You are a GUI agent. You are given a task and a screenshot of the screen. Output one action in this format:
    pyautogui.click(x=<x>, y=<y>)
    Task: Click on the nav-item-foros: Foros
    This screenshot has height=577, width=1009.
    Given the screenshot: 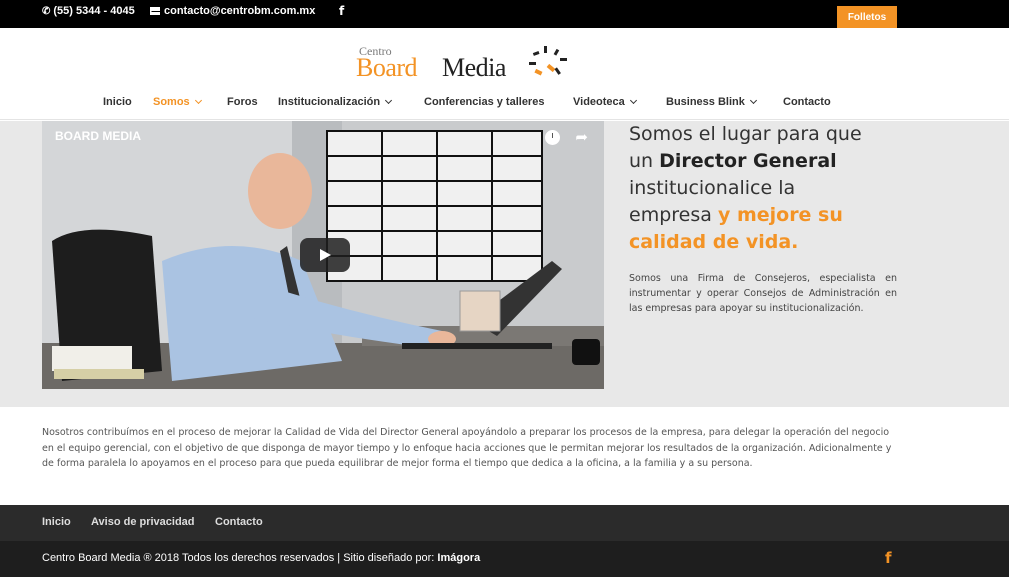 What is the action you would take?
    pyautogui.click(x=242, y=102)
    